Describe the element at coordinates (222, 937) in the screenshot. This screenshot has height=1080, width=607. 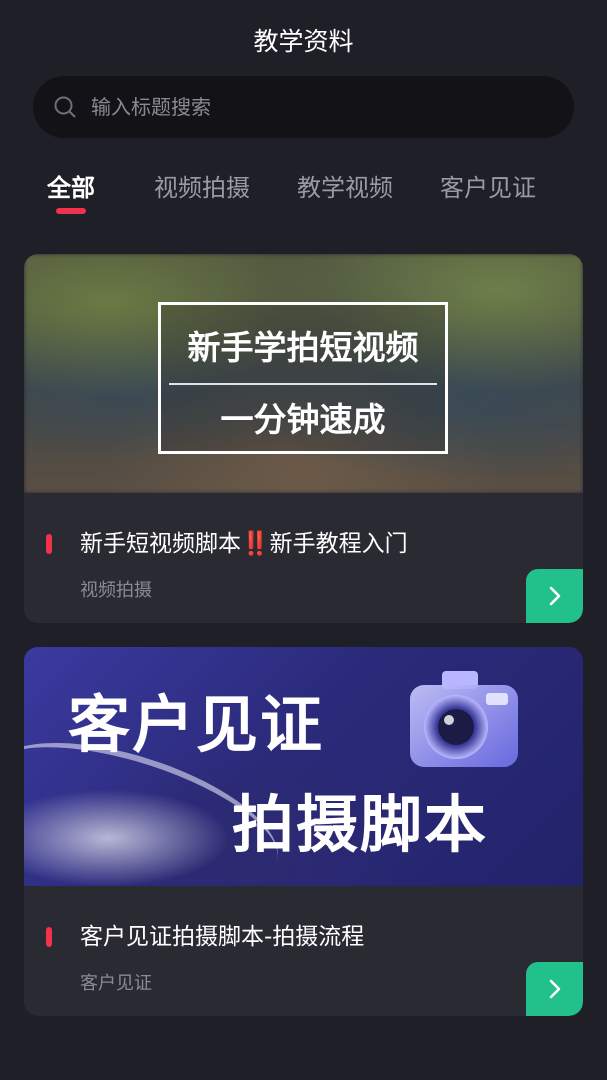
I see `card-title: 客户见证拍摄脚本-拍摄流程` at that location.